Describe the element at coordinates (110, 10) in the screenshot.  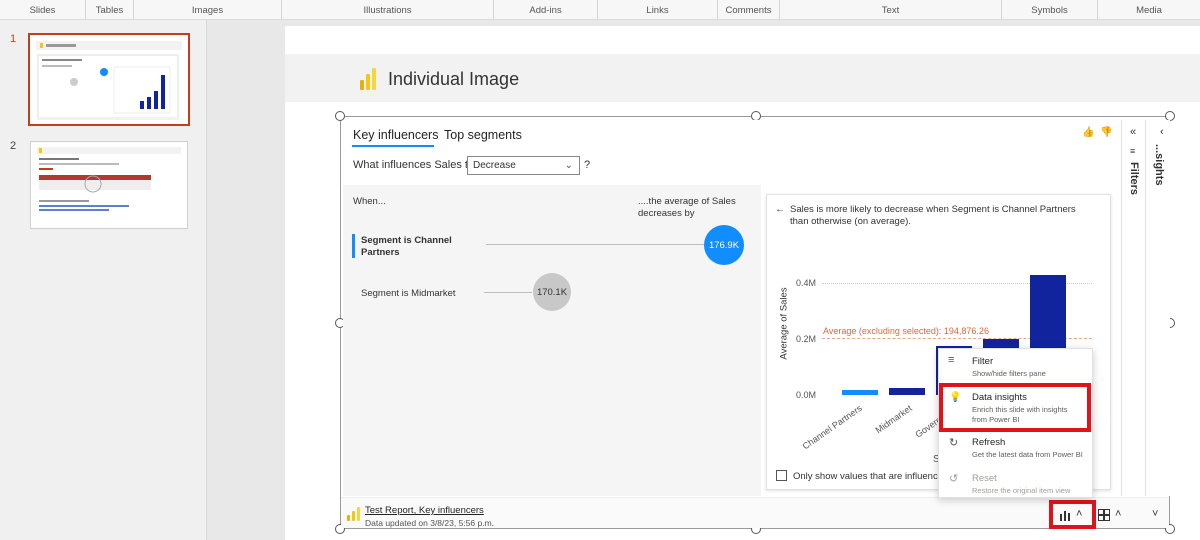
I see `ribbon-group-tables: Tables` at that location.